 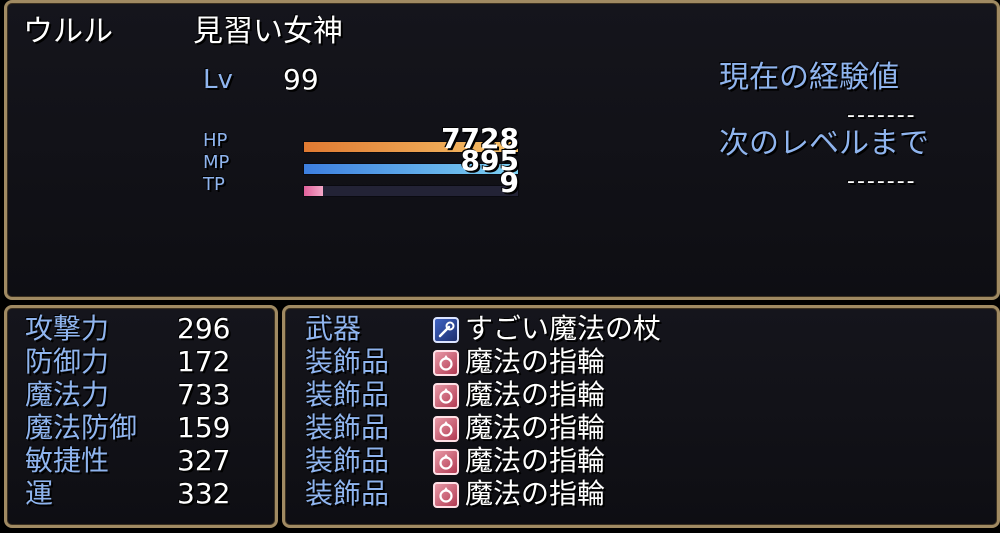 What do you see at coordinates (67, 361) in the screenshot?
I see `param-name: 防御力` at bounding box center [67, 361].